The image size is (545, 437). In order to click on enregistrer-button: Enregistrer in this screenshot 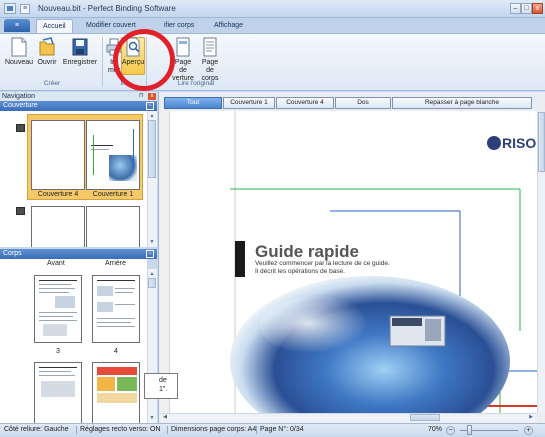, I will do `click(80, 52)`.